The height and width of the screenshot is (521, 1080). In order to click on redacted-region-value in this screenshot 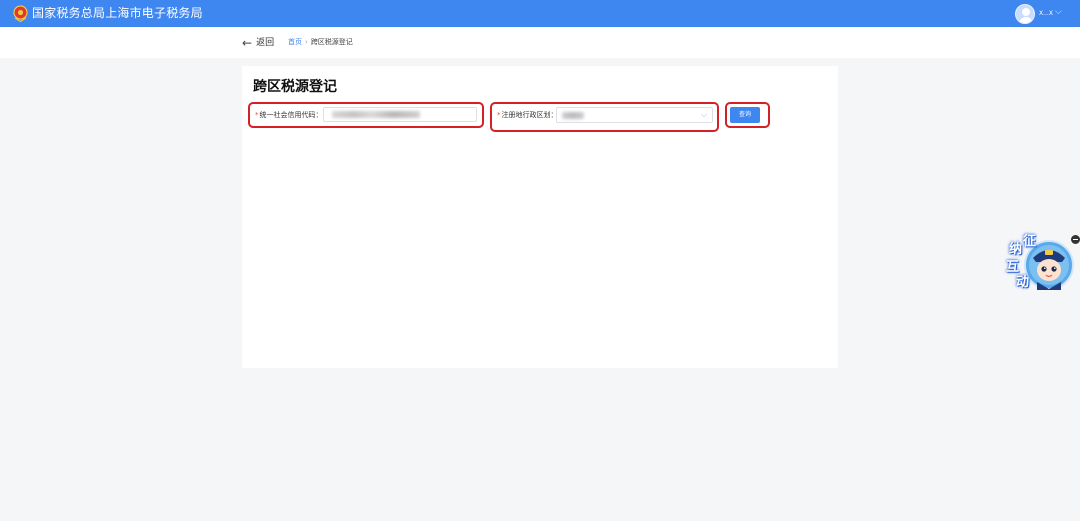, I will do `click(573, 115)`.